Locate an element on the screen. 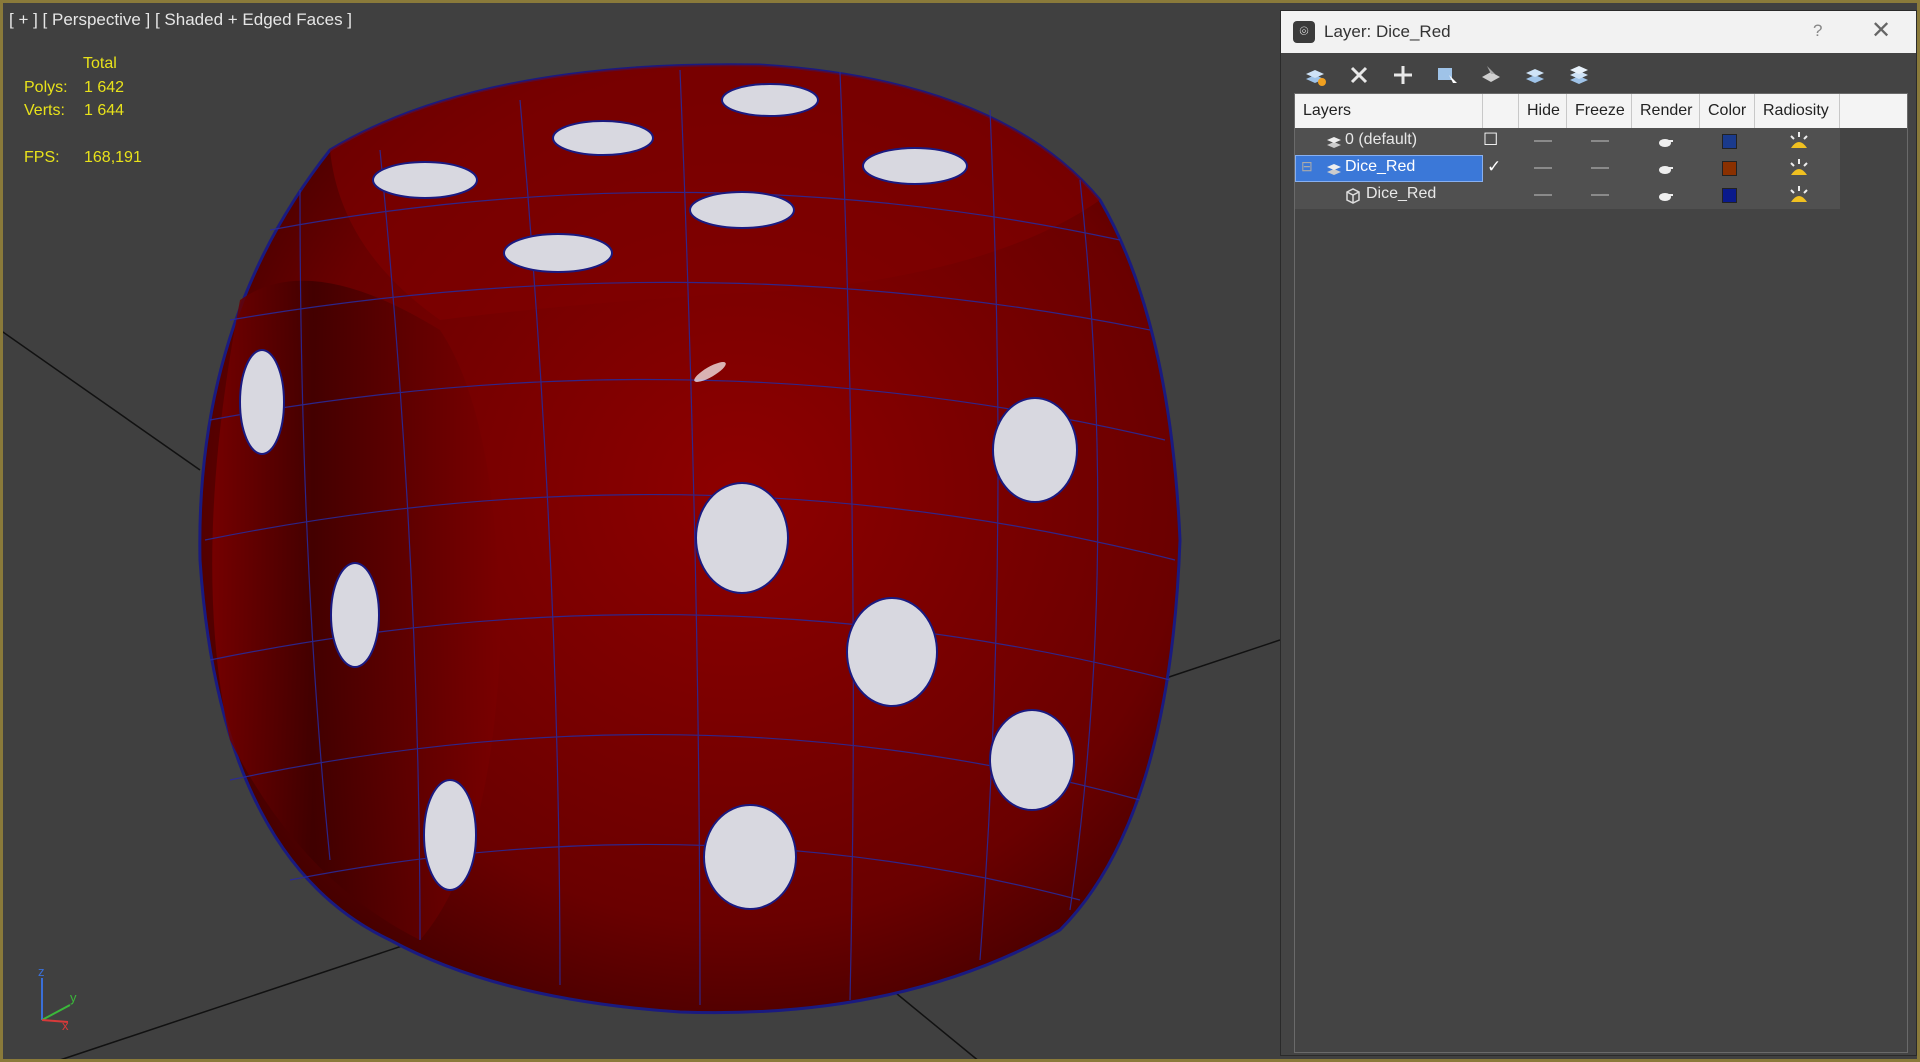  column-header-current is located at coordinates (1501, 111).